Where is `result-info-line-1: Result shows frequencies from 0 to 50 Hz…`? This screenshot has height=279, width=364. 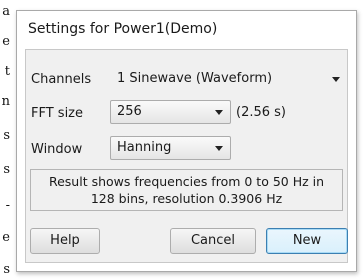 result-info-line-1: Result shows frequencies from 0 to 50 Hz… is located at coordinates (186, 181).